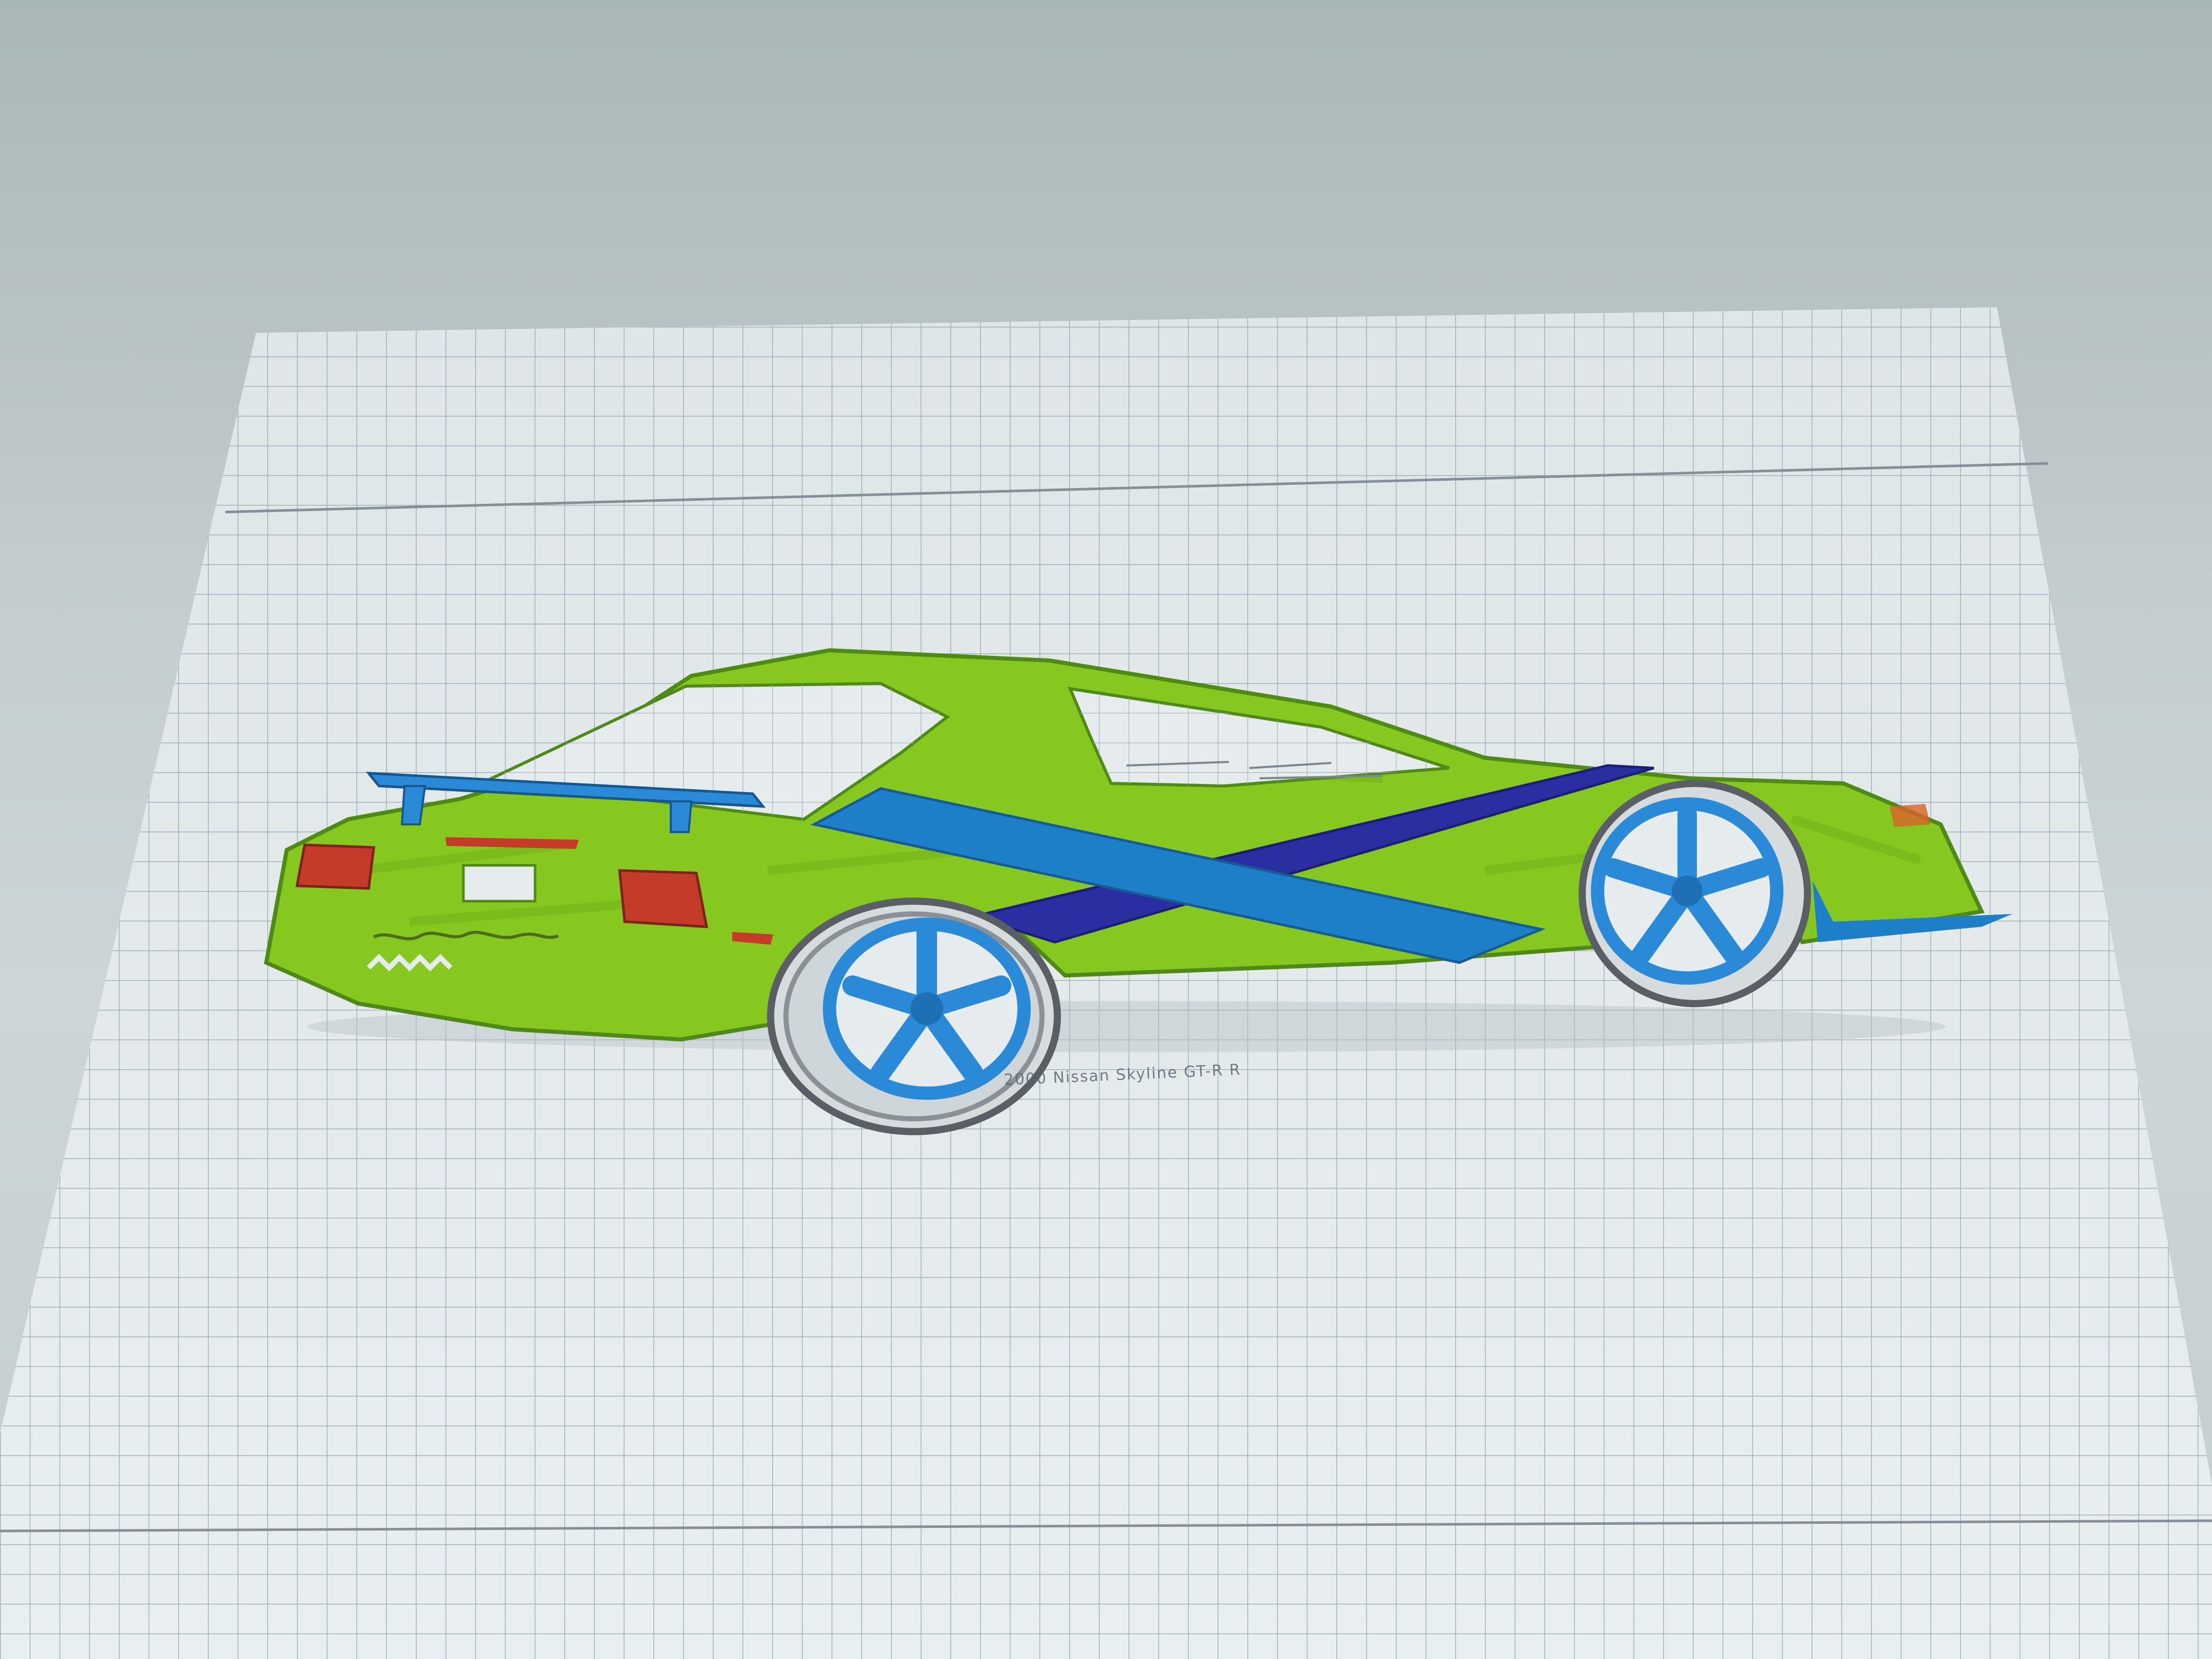 This screenshot has height=1659, width=2212. I want to click on headlight, so click(1910, 815).